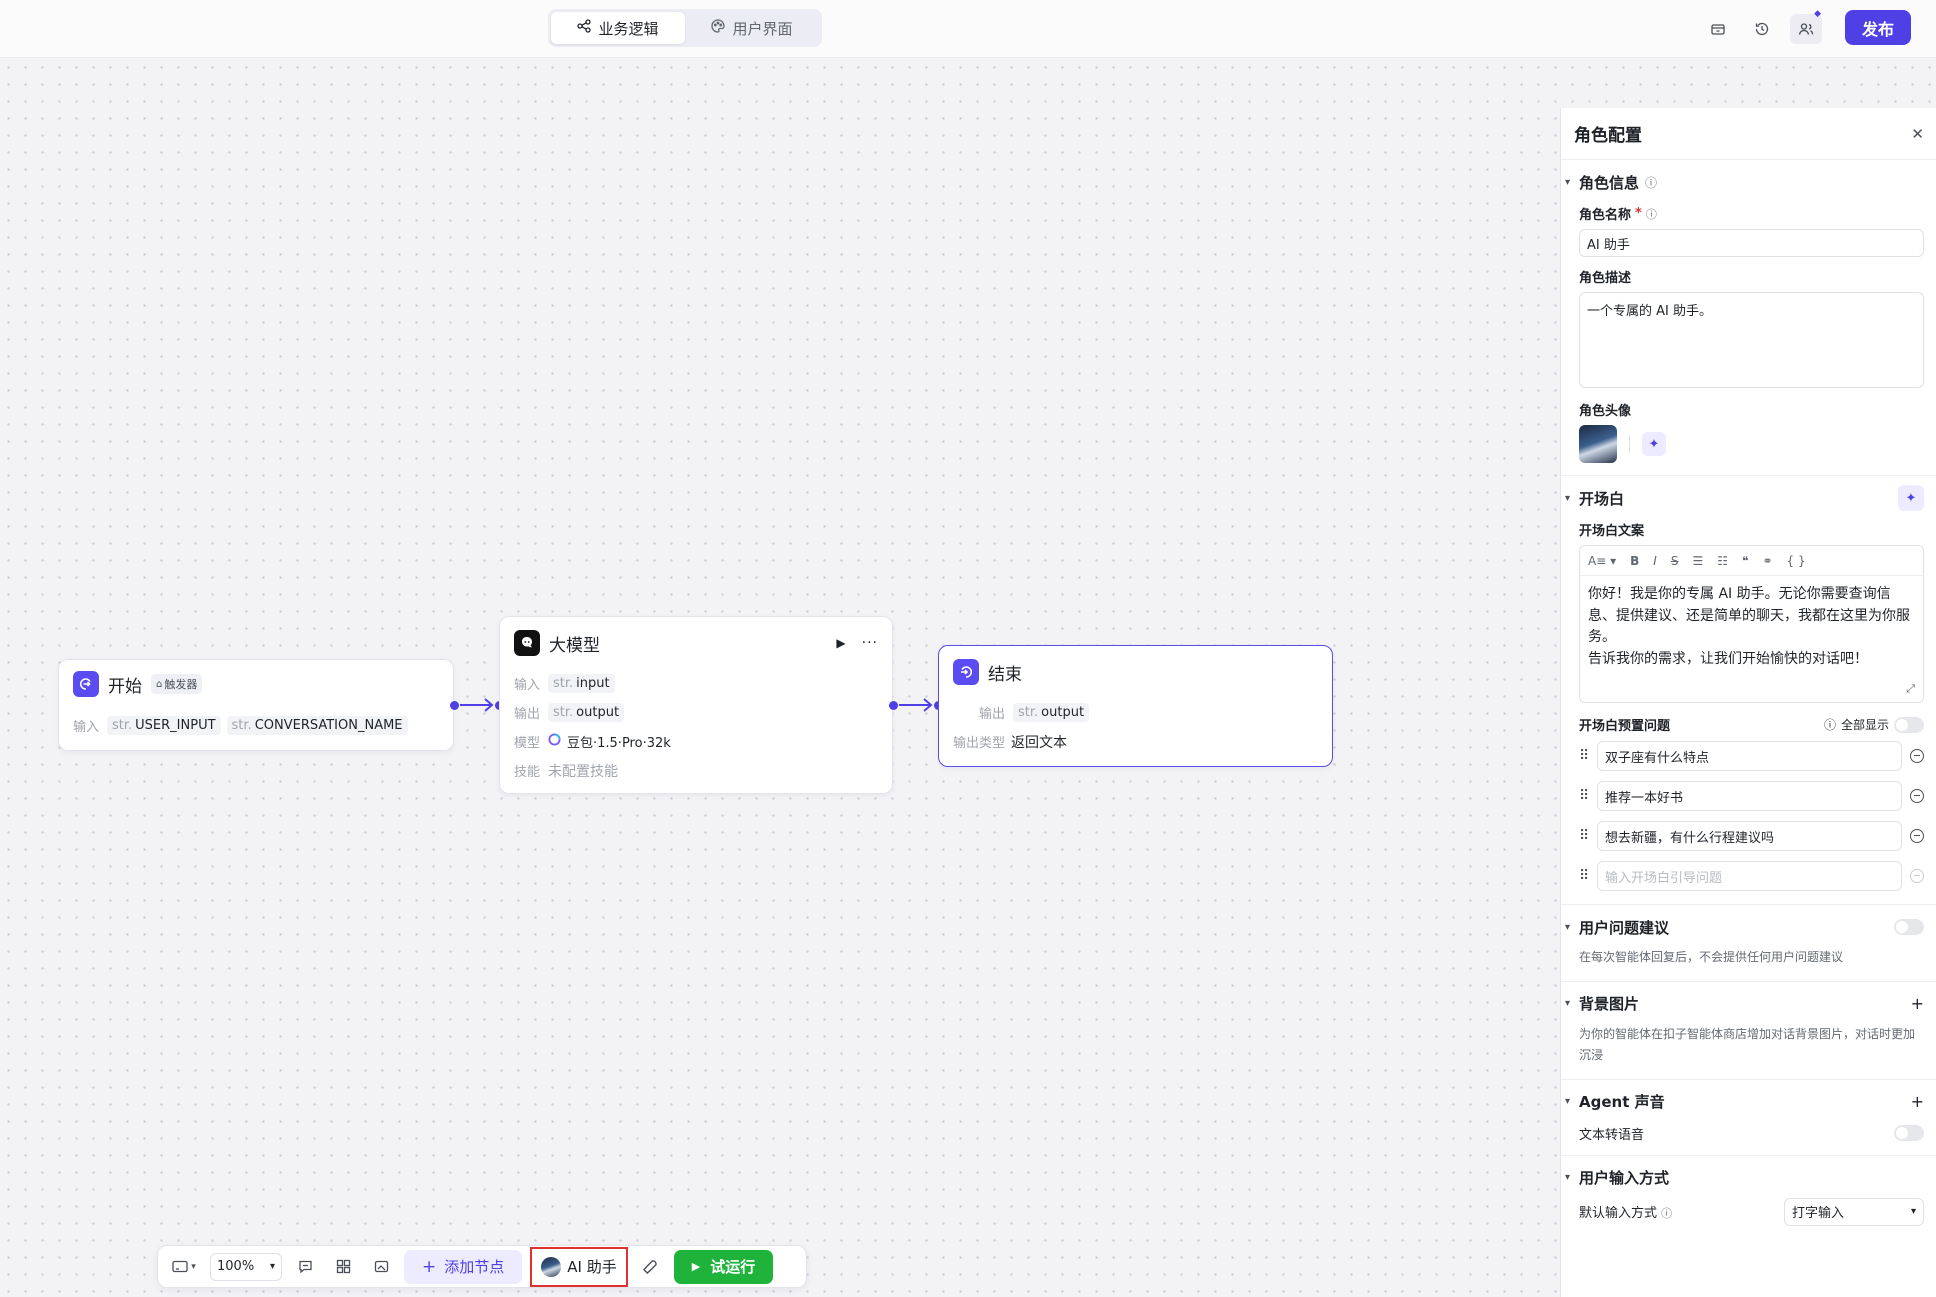  Describe the element at coordinates (1718, 29) in the screenshot. I see `archive-icon` at that location.